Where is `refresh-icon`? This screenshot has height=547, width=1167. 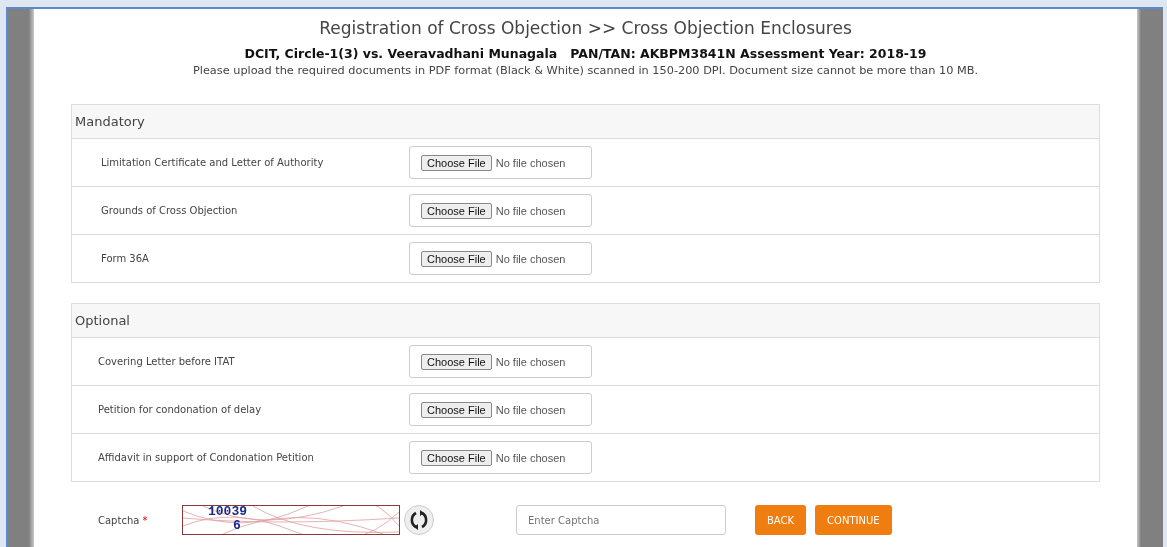 refresh-icon is located at coordinates (419, 520).